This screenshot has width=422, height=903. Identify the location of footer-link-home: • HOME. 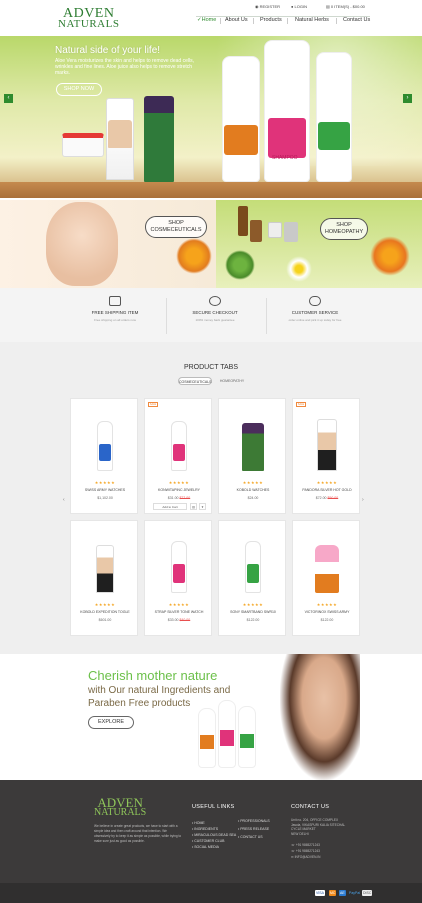
(198, 823).